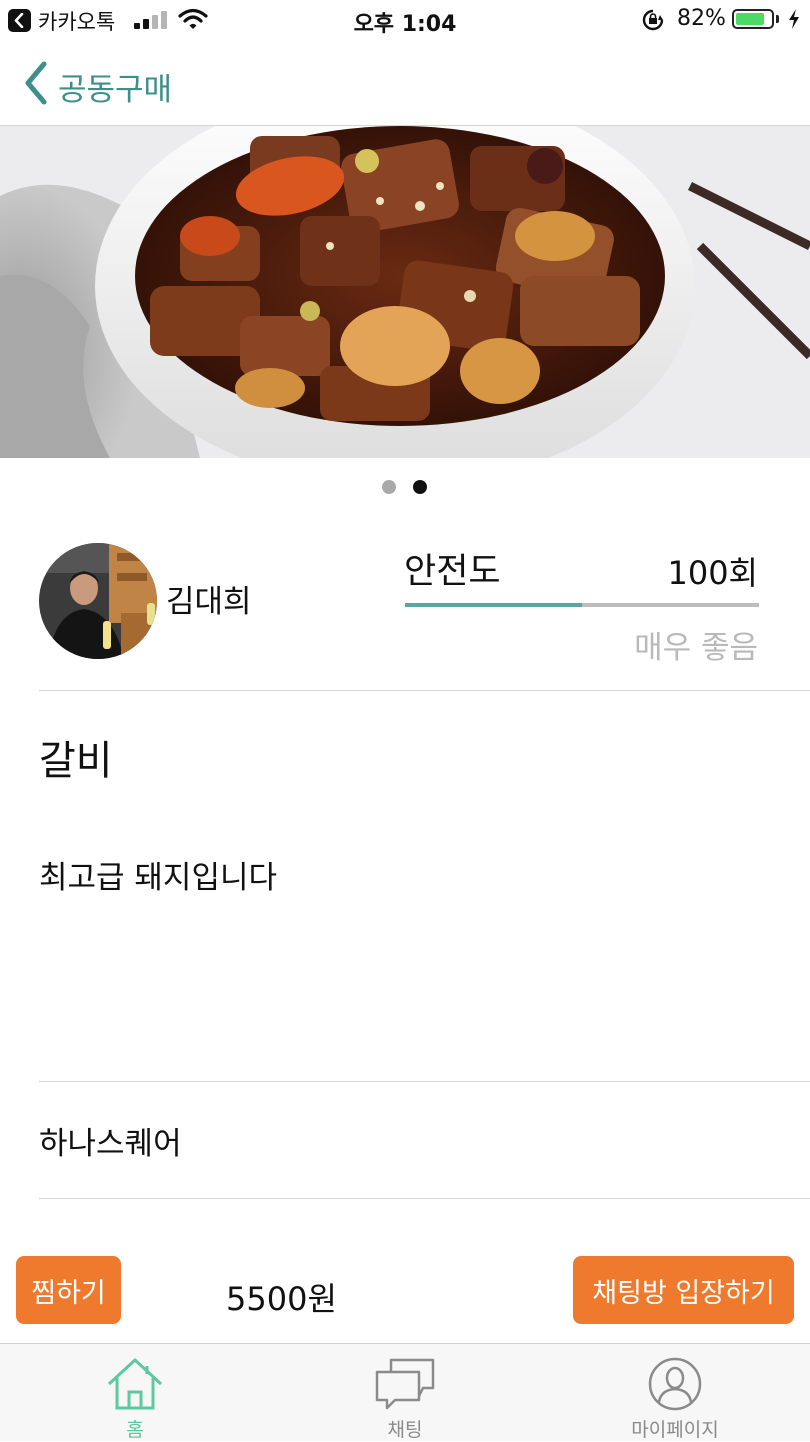 The height and width of the screenshot is (1442, 810). I want to click on back-button: 공동구매, so click(102, 84).